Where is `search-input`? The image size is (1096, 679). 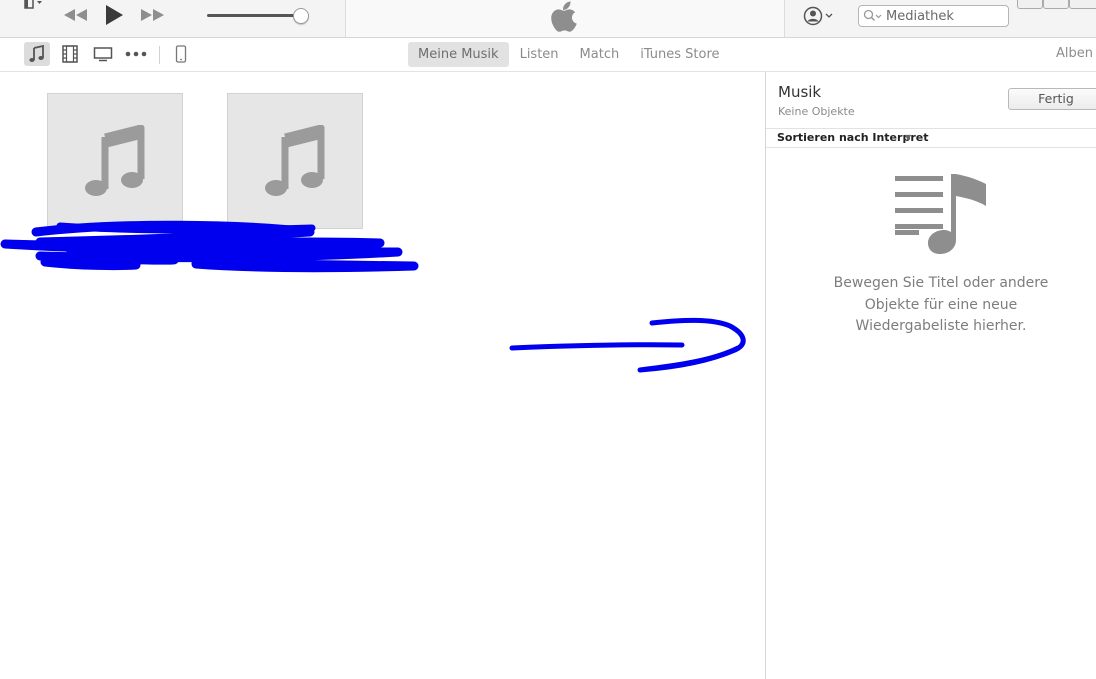
search-input is located at coordinates (945, 16).